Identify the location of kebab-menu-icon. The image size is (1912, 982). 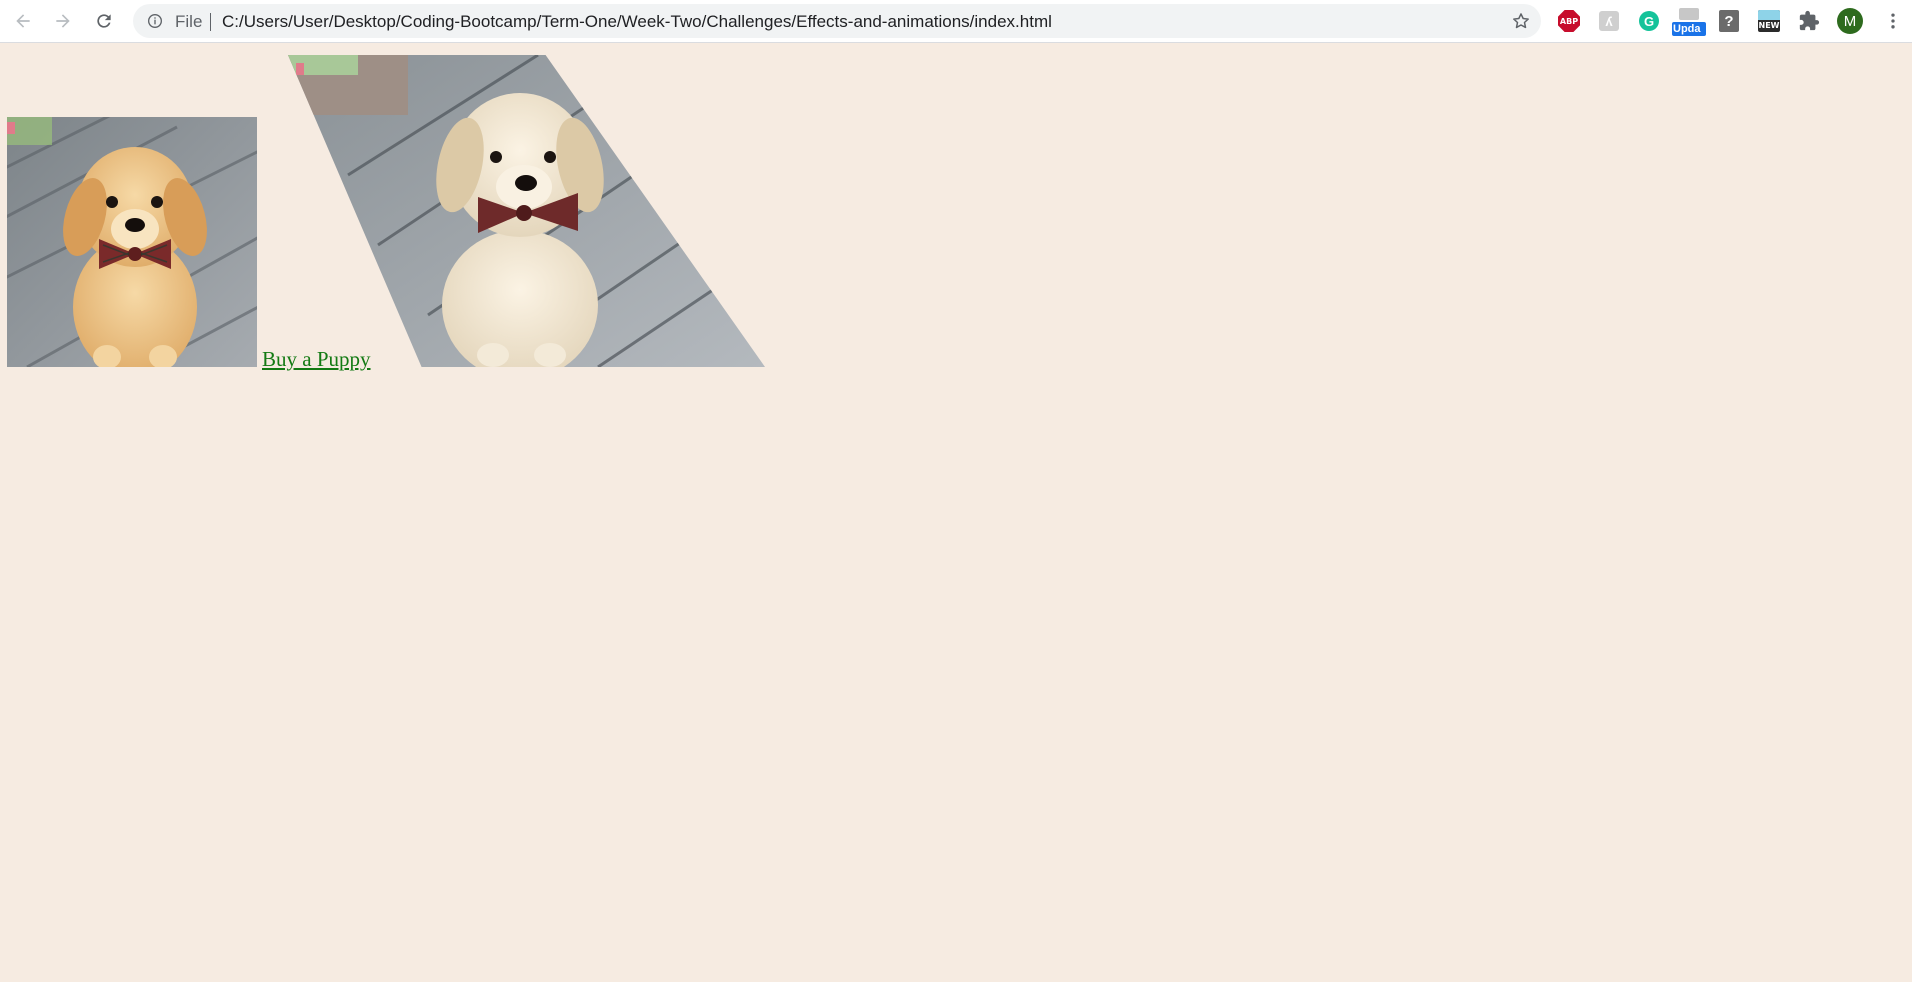
(1893, 21).